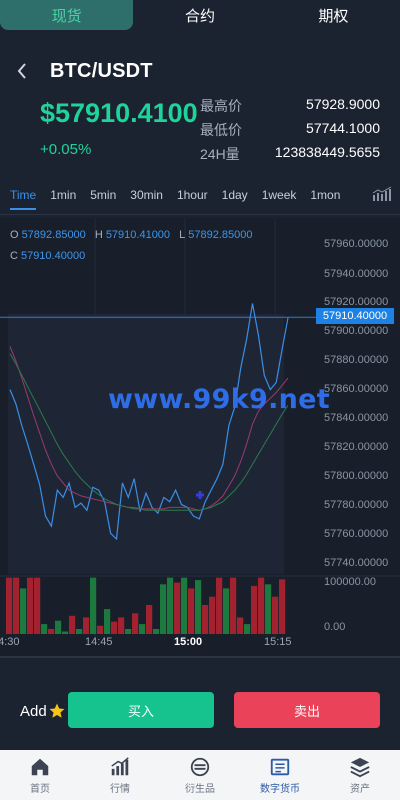 Image resolution: width=400 pixels, height=800 pixels. I want to click on interval-1hour: 1hour, so click(192, 195).